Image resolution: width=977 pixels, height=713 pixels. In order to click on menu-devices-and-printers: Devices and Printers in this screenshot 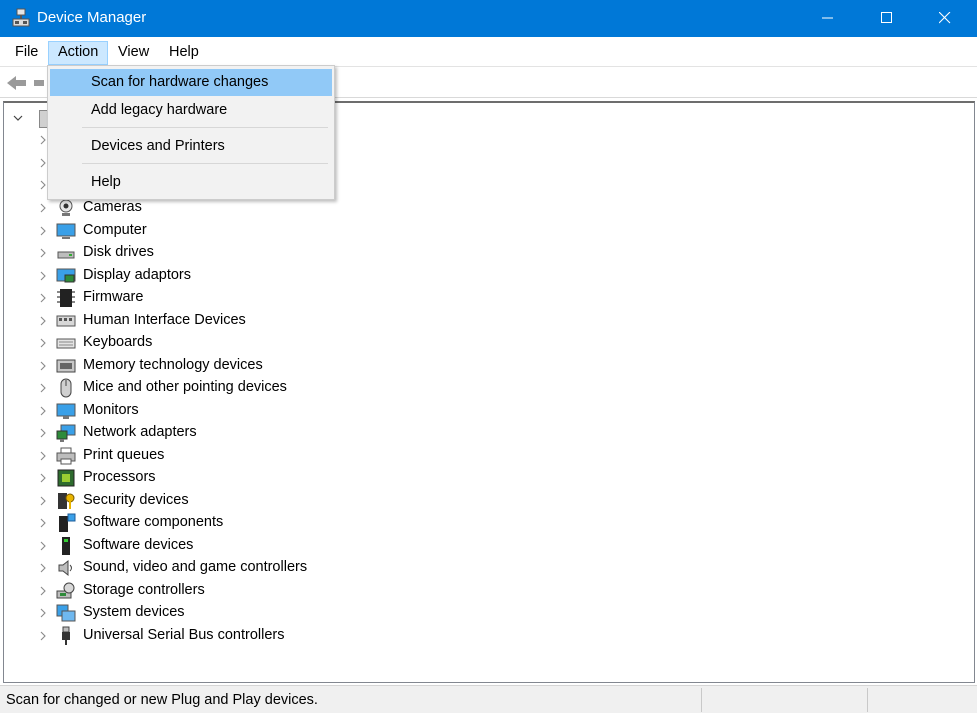, I will do `click(191, 146)`.